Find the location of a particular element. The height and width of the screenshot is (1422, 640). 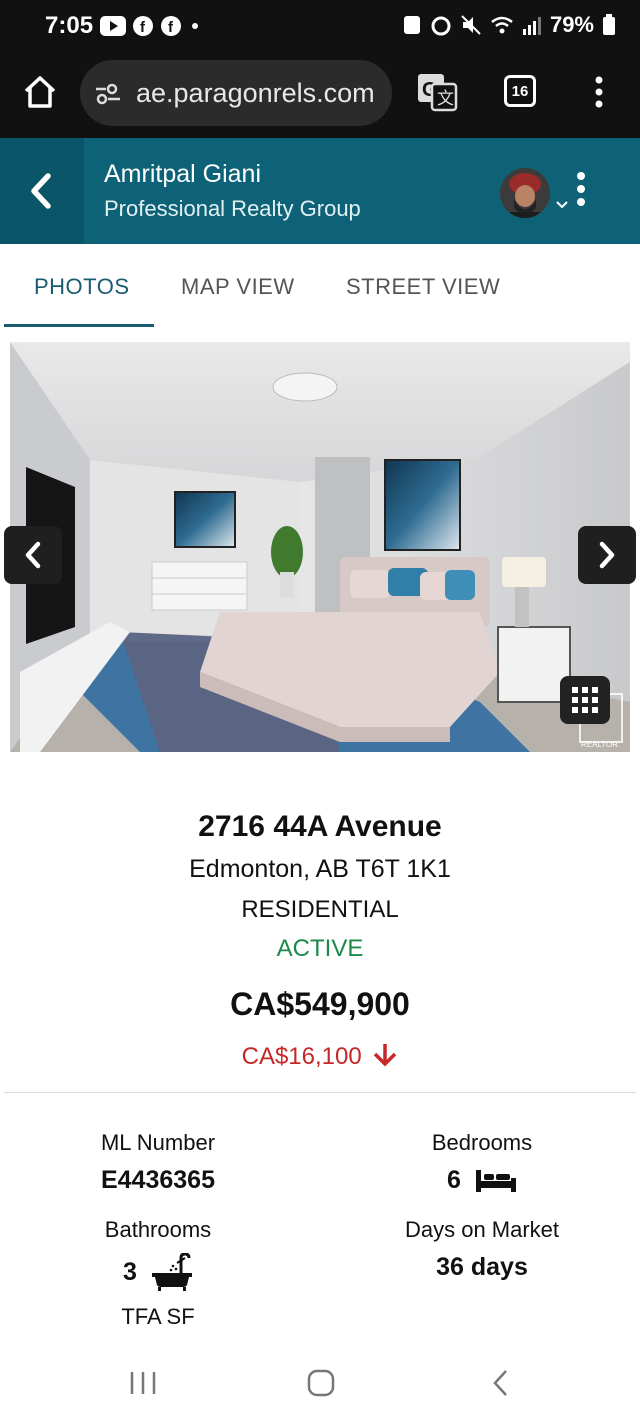

stat-label: Bathrooms is located at coordinates (158, 1229).